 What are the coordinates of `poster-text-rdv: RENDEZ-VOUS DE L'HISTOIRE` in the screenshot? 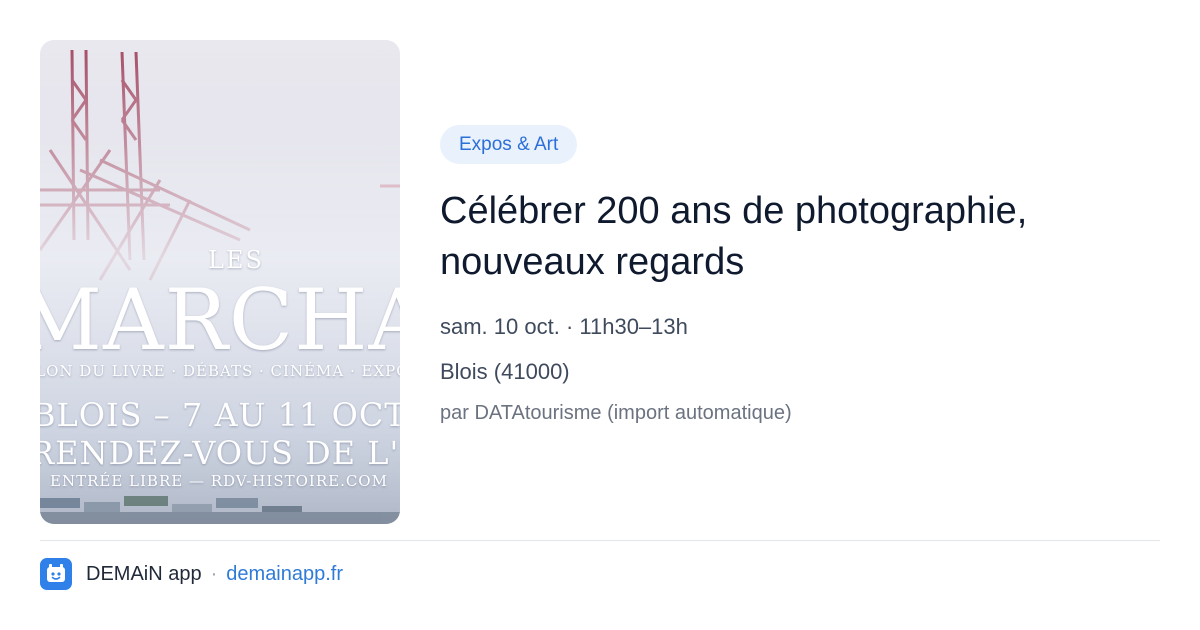 It's located at (220, 453).